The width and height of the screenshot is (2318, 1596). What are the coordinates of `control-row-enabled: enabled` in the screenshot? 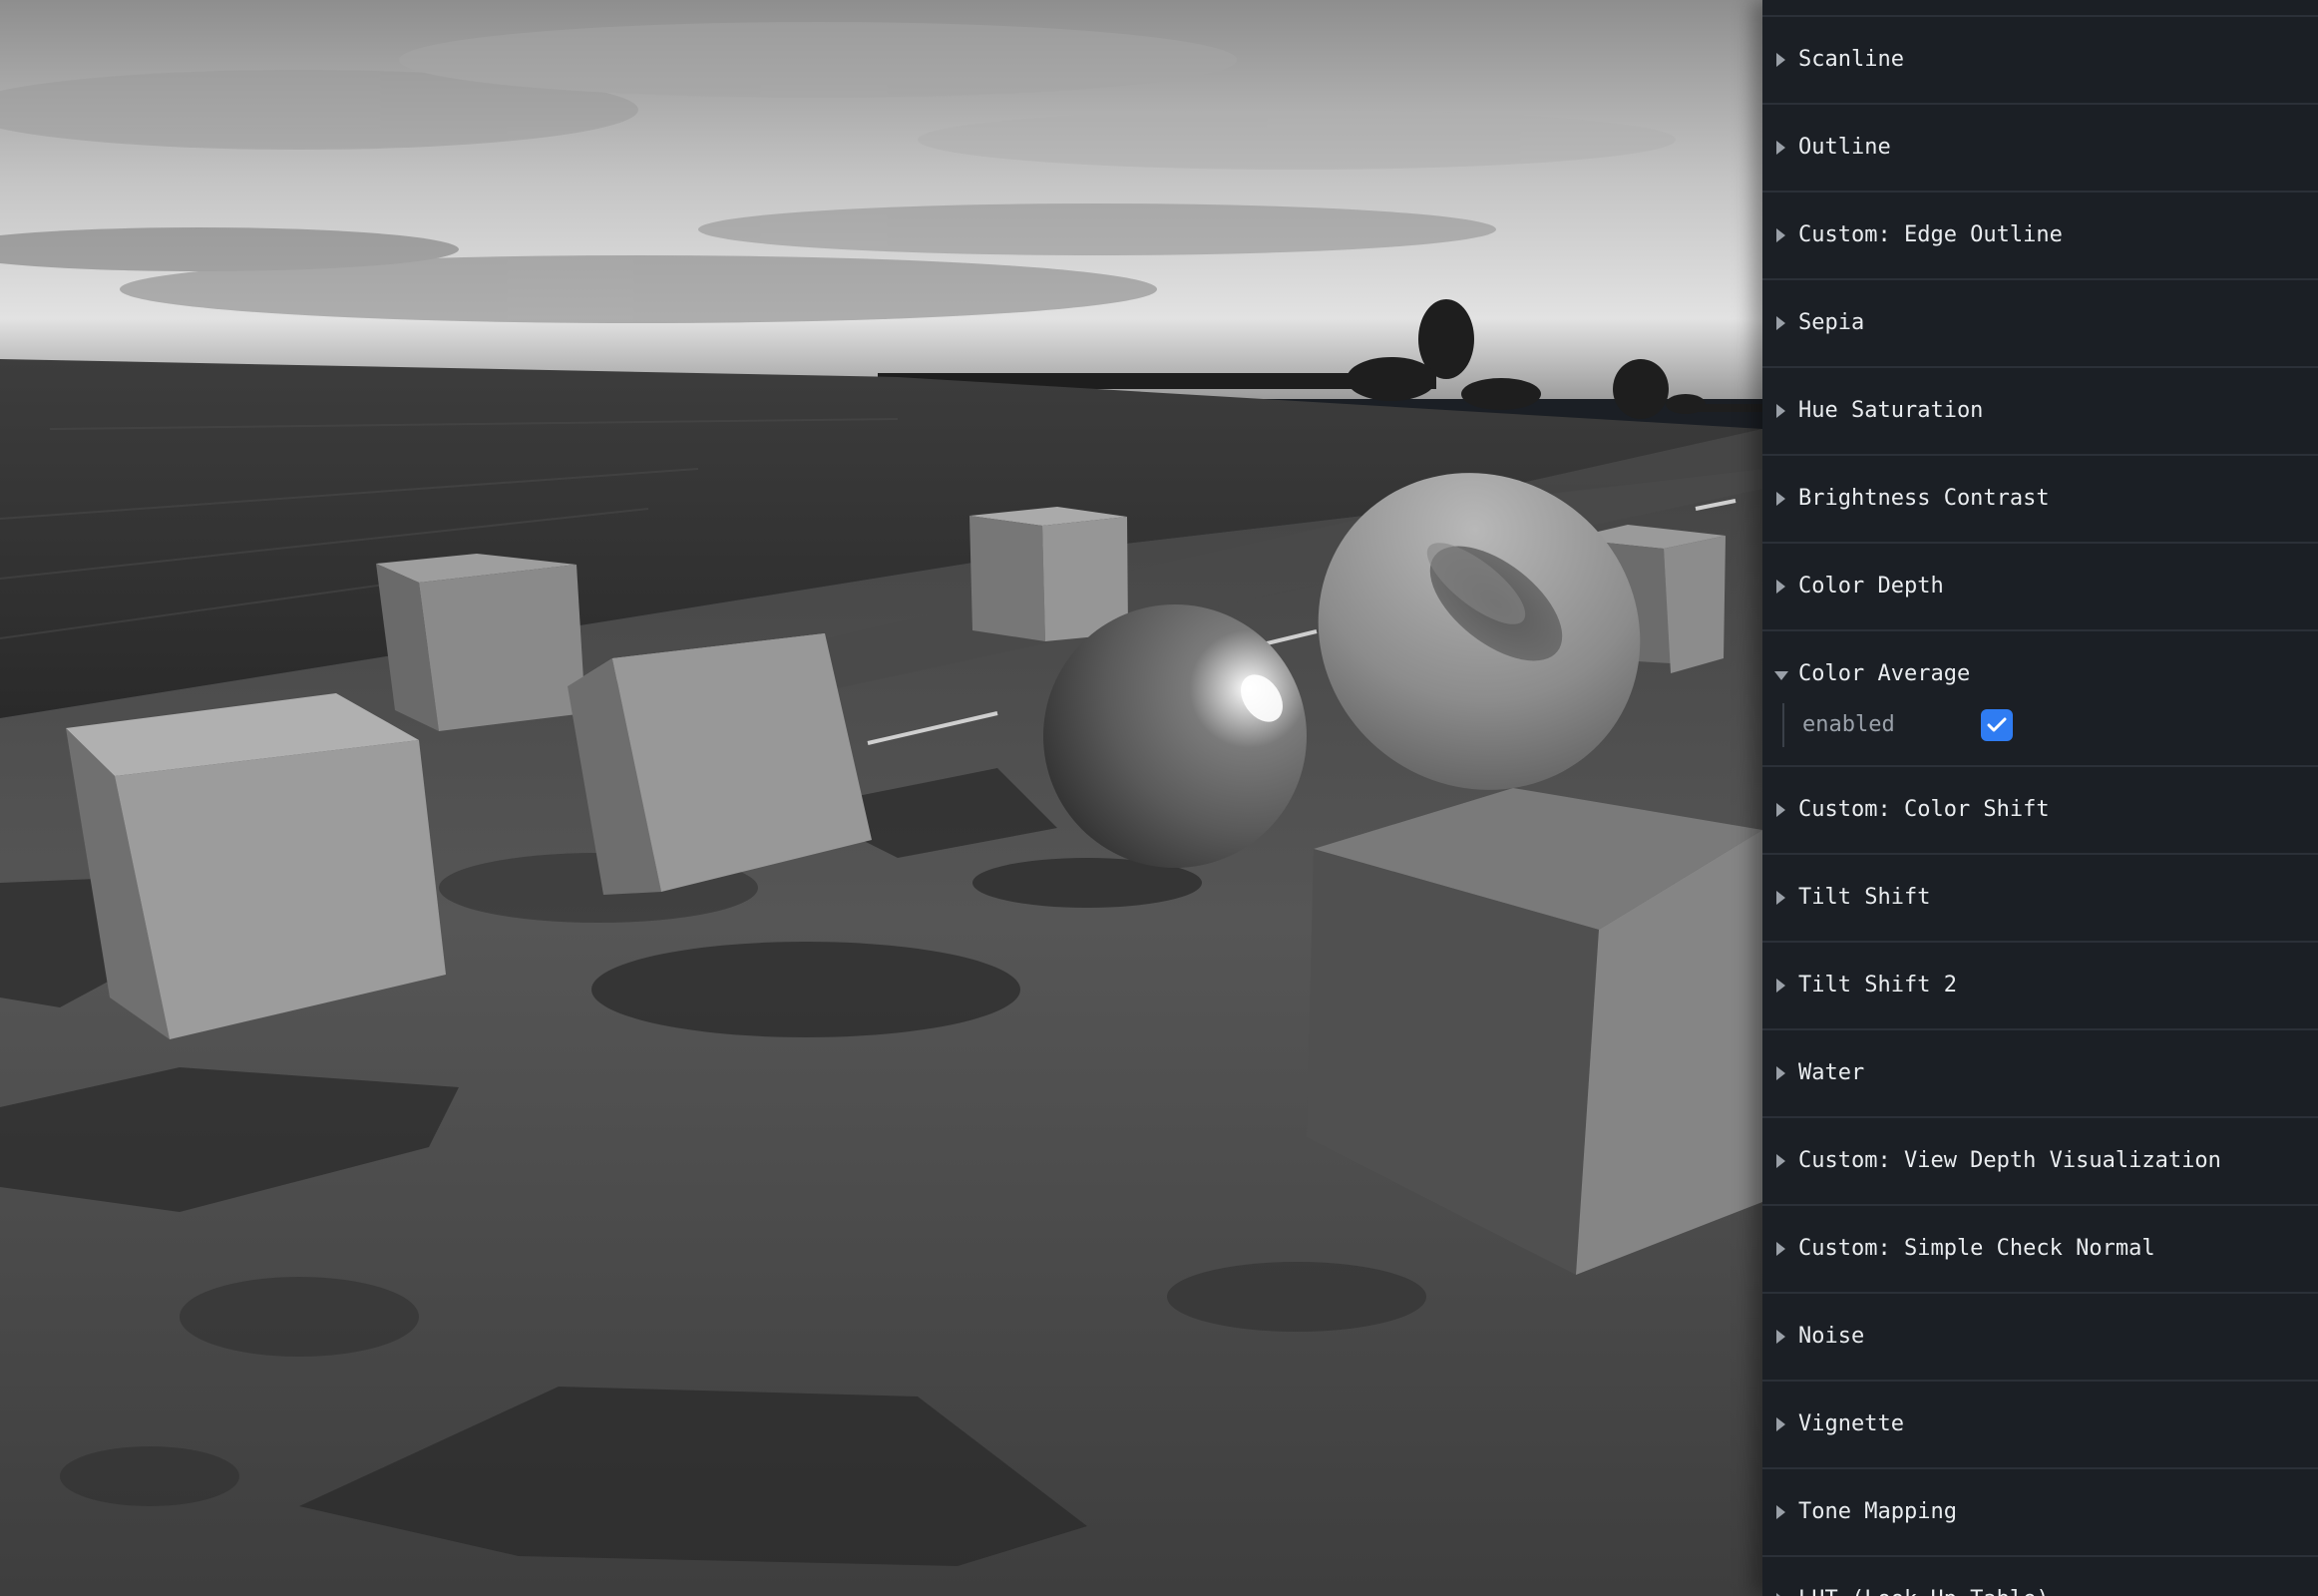 It's located at (2042, 725).